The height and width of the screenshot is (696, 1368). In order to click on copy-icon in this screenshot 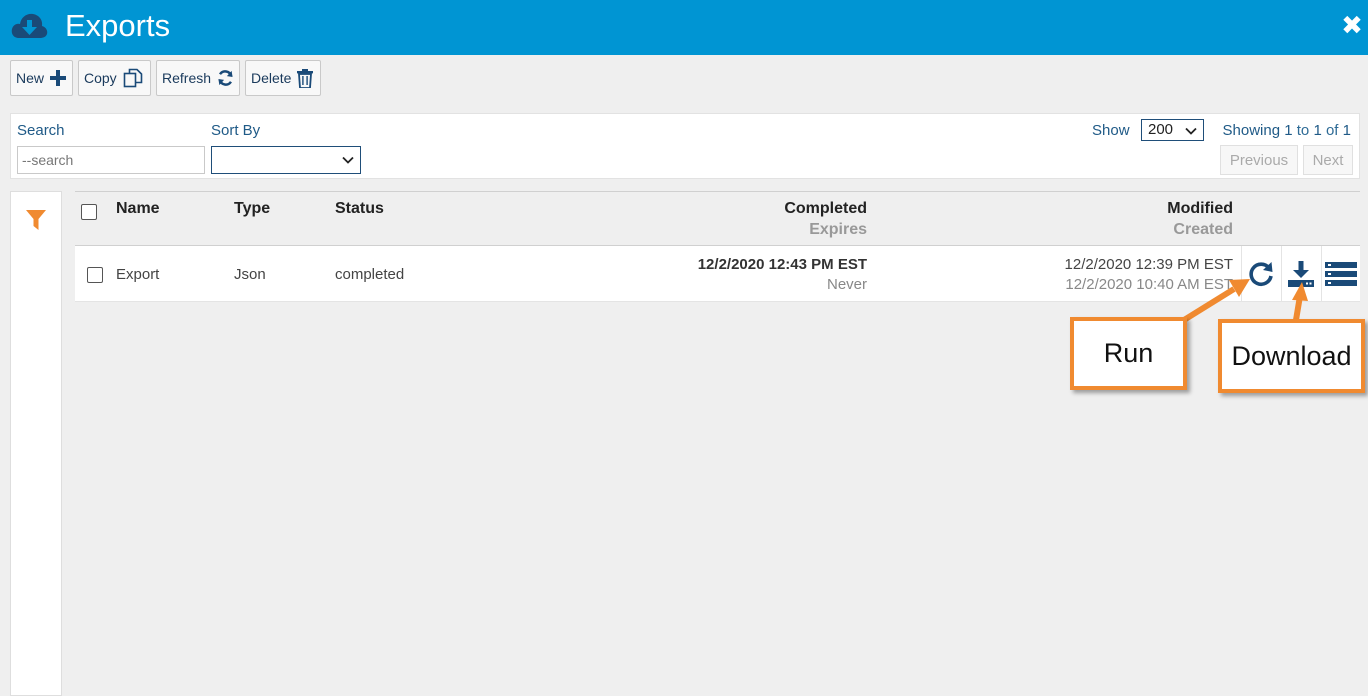, I will do `click(132, 78)`.